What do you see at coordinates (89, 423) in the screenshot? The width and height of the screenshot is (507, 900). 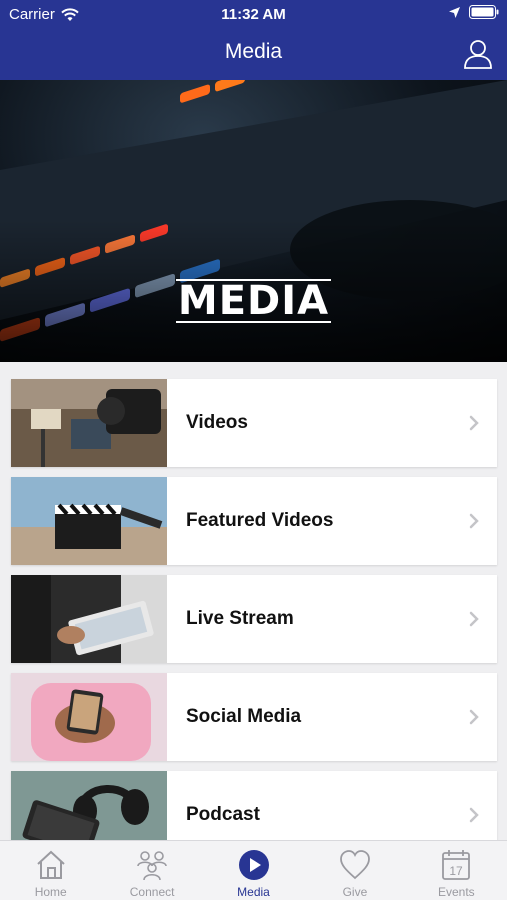 I see `camera-thumb` at bounding box center [89, 423].